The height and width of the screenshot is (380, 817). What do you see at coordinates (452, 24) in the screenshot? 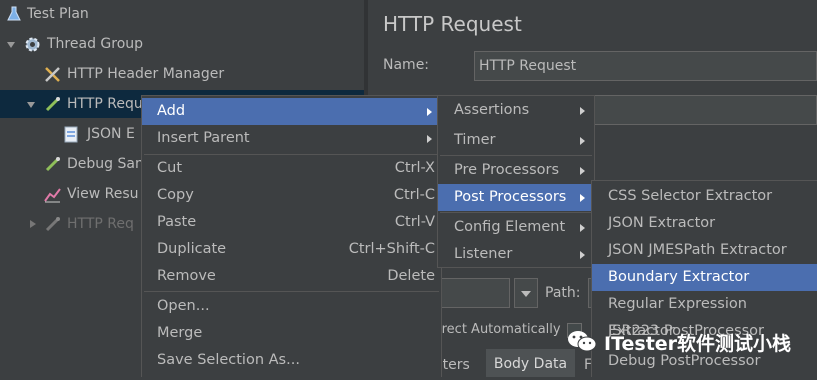
I see `page-title: HTTP Request` at bounding box center [452, 24].